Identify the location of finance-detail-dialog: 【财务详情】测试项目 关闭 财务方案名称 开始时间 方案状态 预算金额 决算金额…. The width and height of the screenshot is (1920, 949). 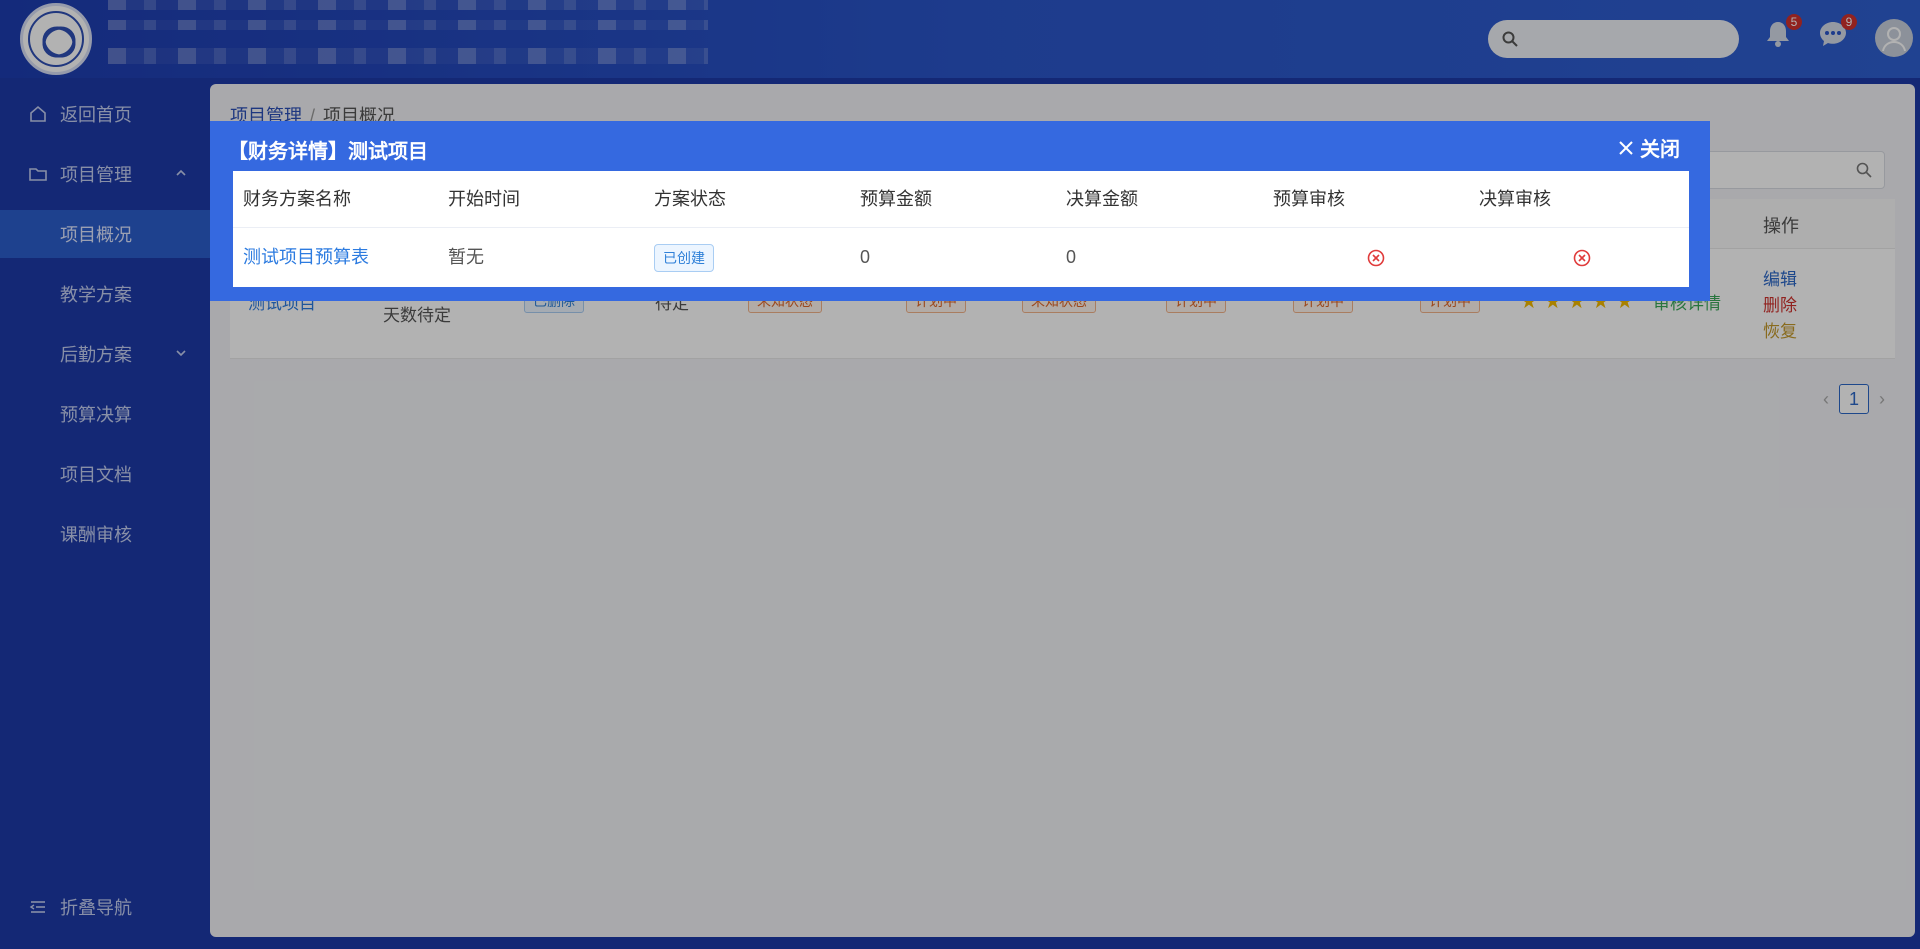
(960, 211).